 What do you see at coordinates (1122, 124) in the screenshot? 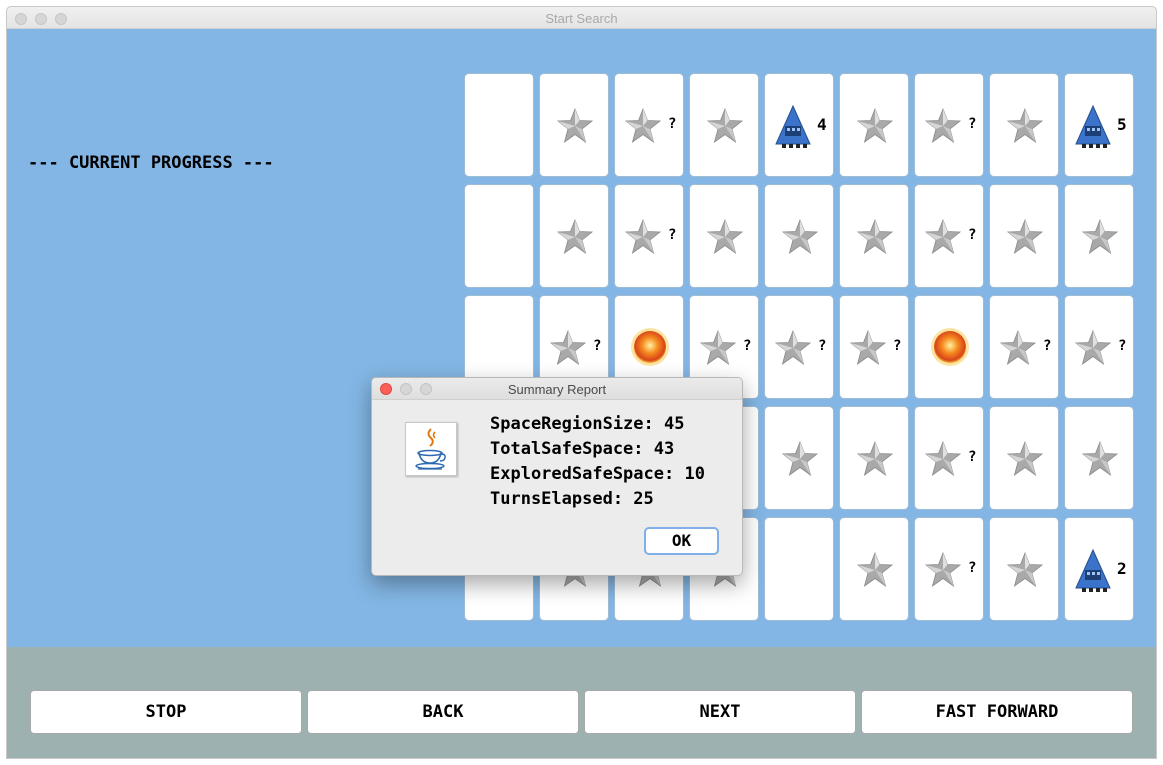
I see `ship-count: 5` at bounding box center [1122, 124].